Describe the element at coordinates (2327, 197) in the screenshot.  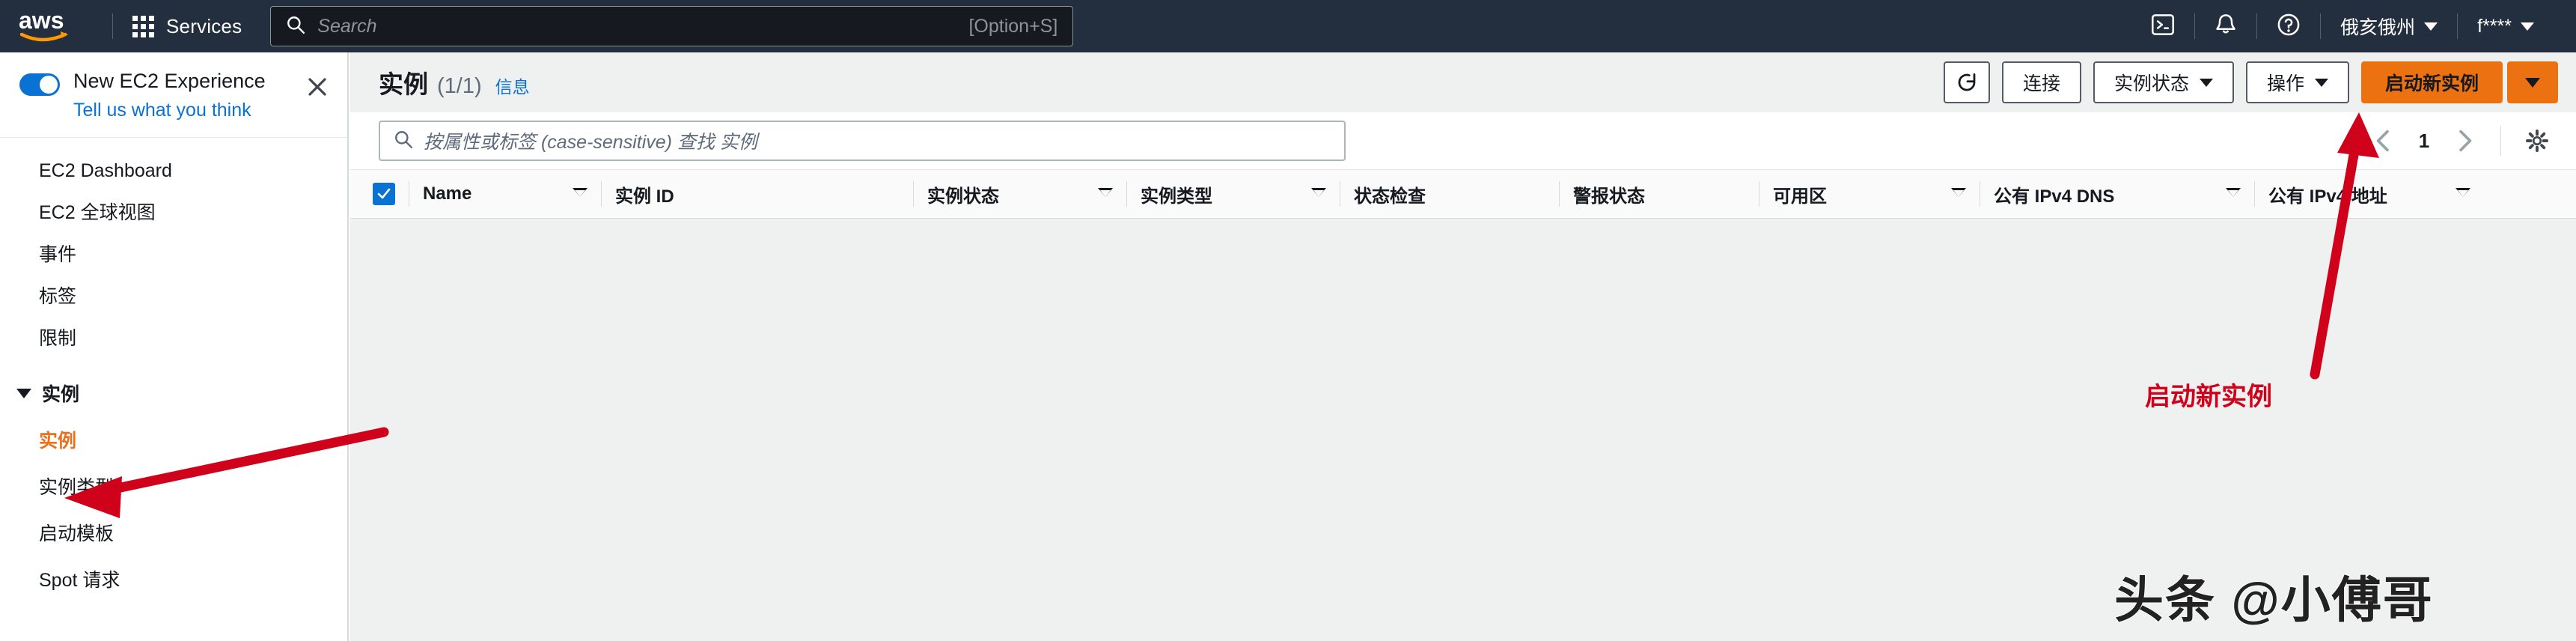
I see `column-label: 公有 IPv4 地址` at that location.